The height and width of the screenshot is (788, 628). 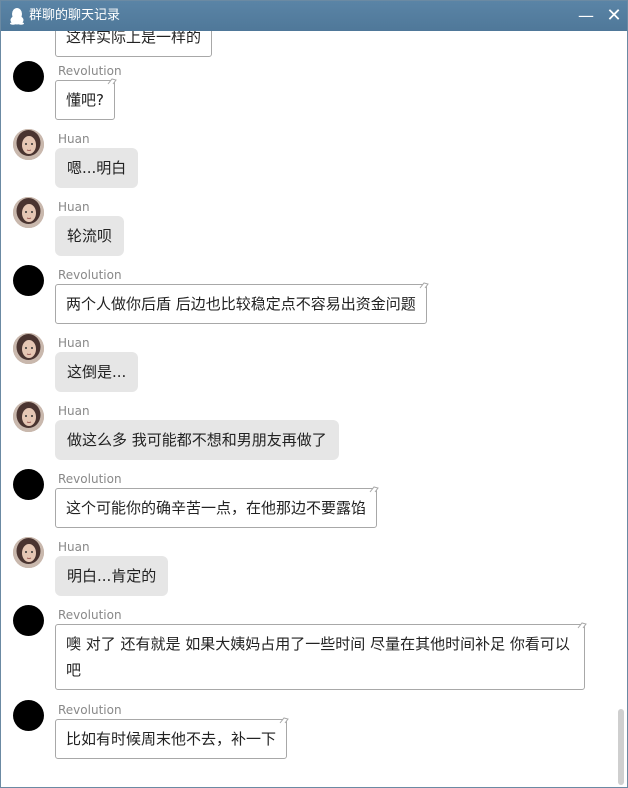 I want to click on message-text: 这样实际上是一样的, so click(x=134, y=38).